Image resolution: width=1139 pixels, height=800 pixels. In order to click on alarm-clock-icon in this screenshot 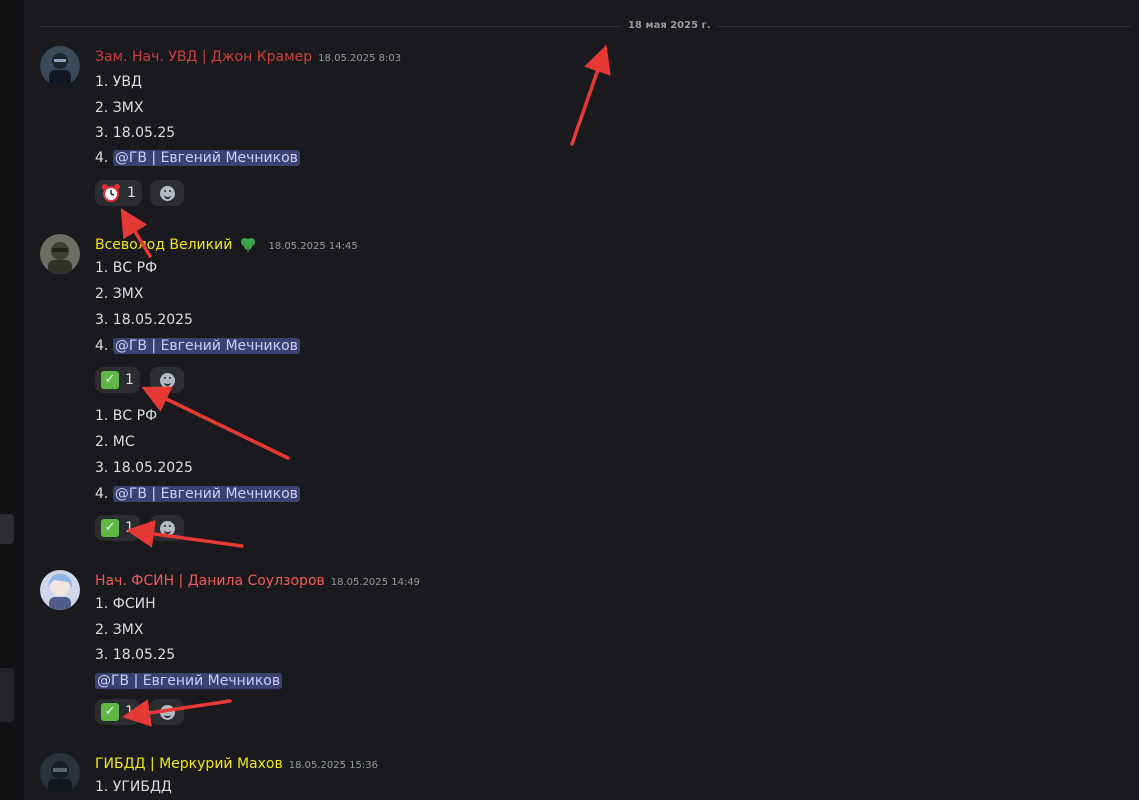, I will do `click(111, 193)`.